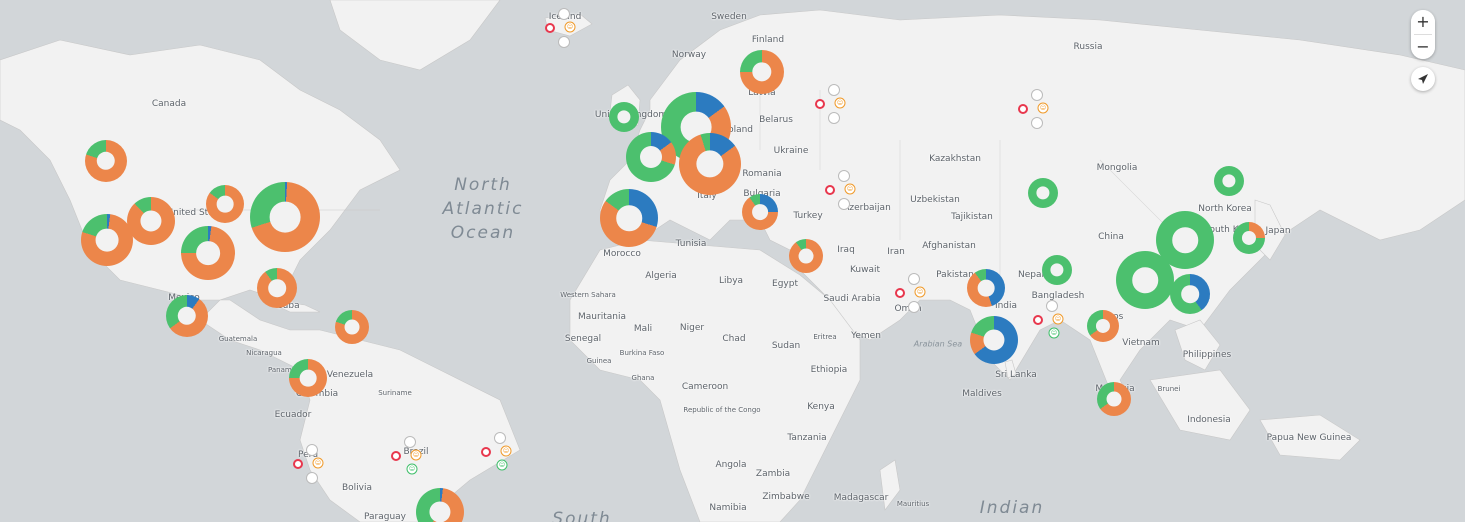  What do you see at coordinates (582, 515) in the screenshot?
I see `ocean-label-south: South` at bounding box center [582, 515].